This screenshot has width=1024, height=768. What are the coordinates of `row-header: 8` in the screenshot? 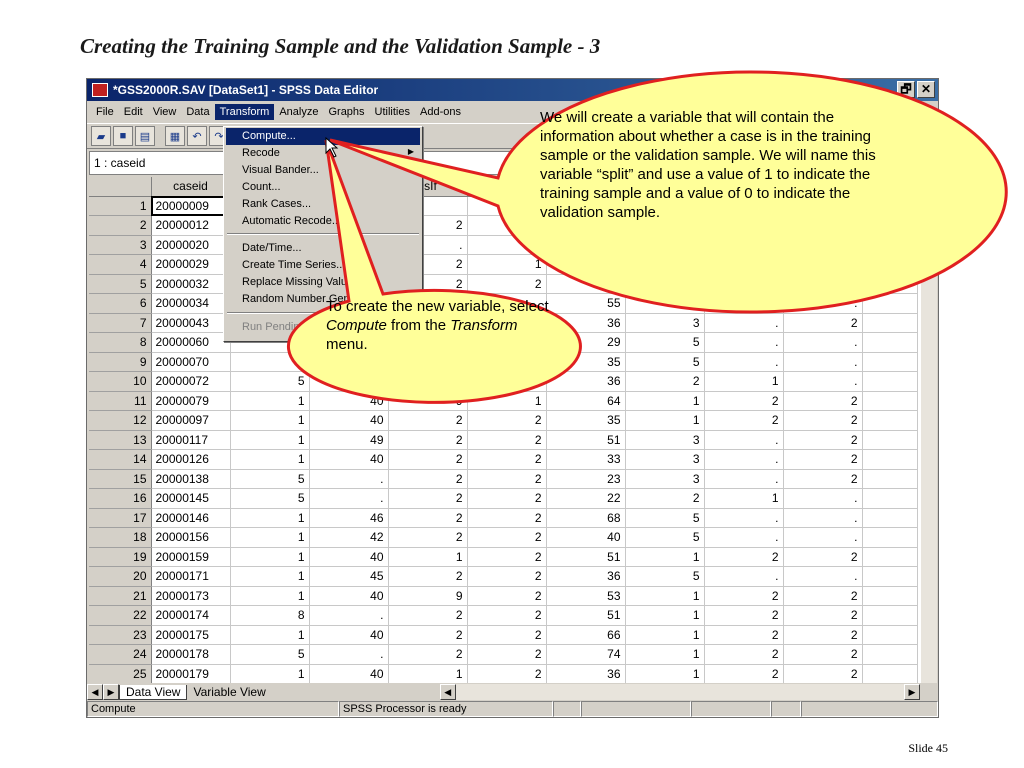 It's located at (120, 342).